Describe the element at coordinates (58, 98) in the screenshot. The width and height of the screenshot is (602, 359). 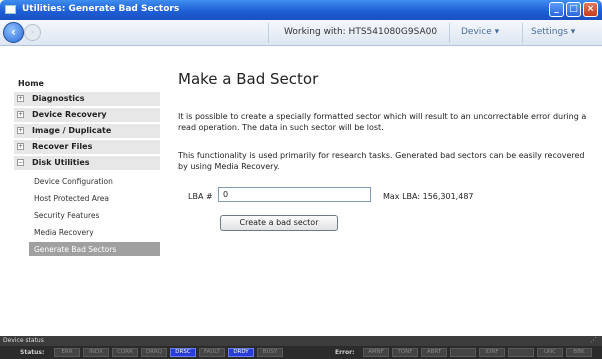
I see `sidebar-section-label: Diagnostics` at that location.